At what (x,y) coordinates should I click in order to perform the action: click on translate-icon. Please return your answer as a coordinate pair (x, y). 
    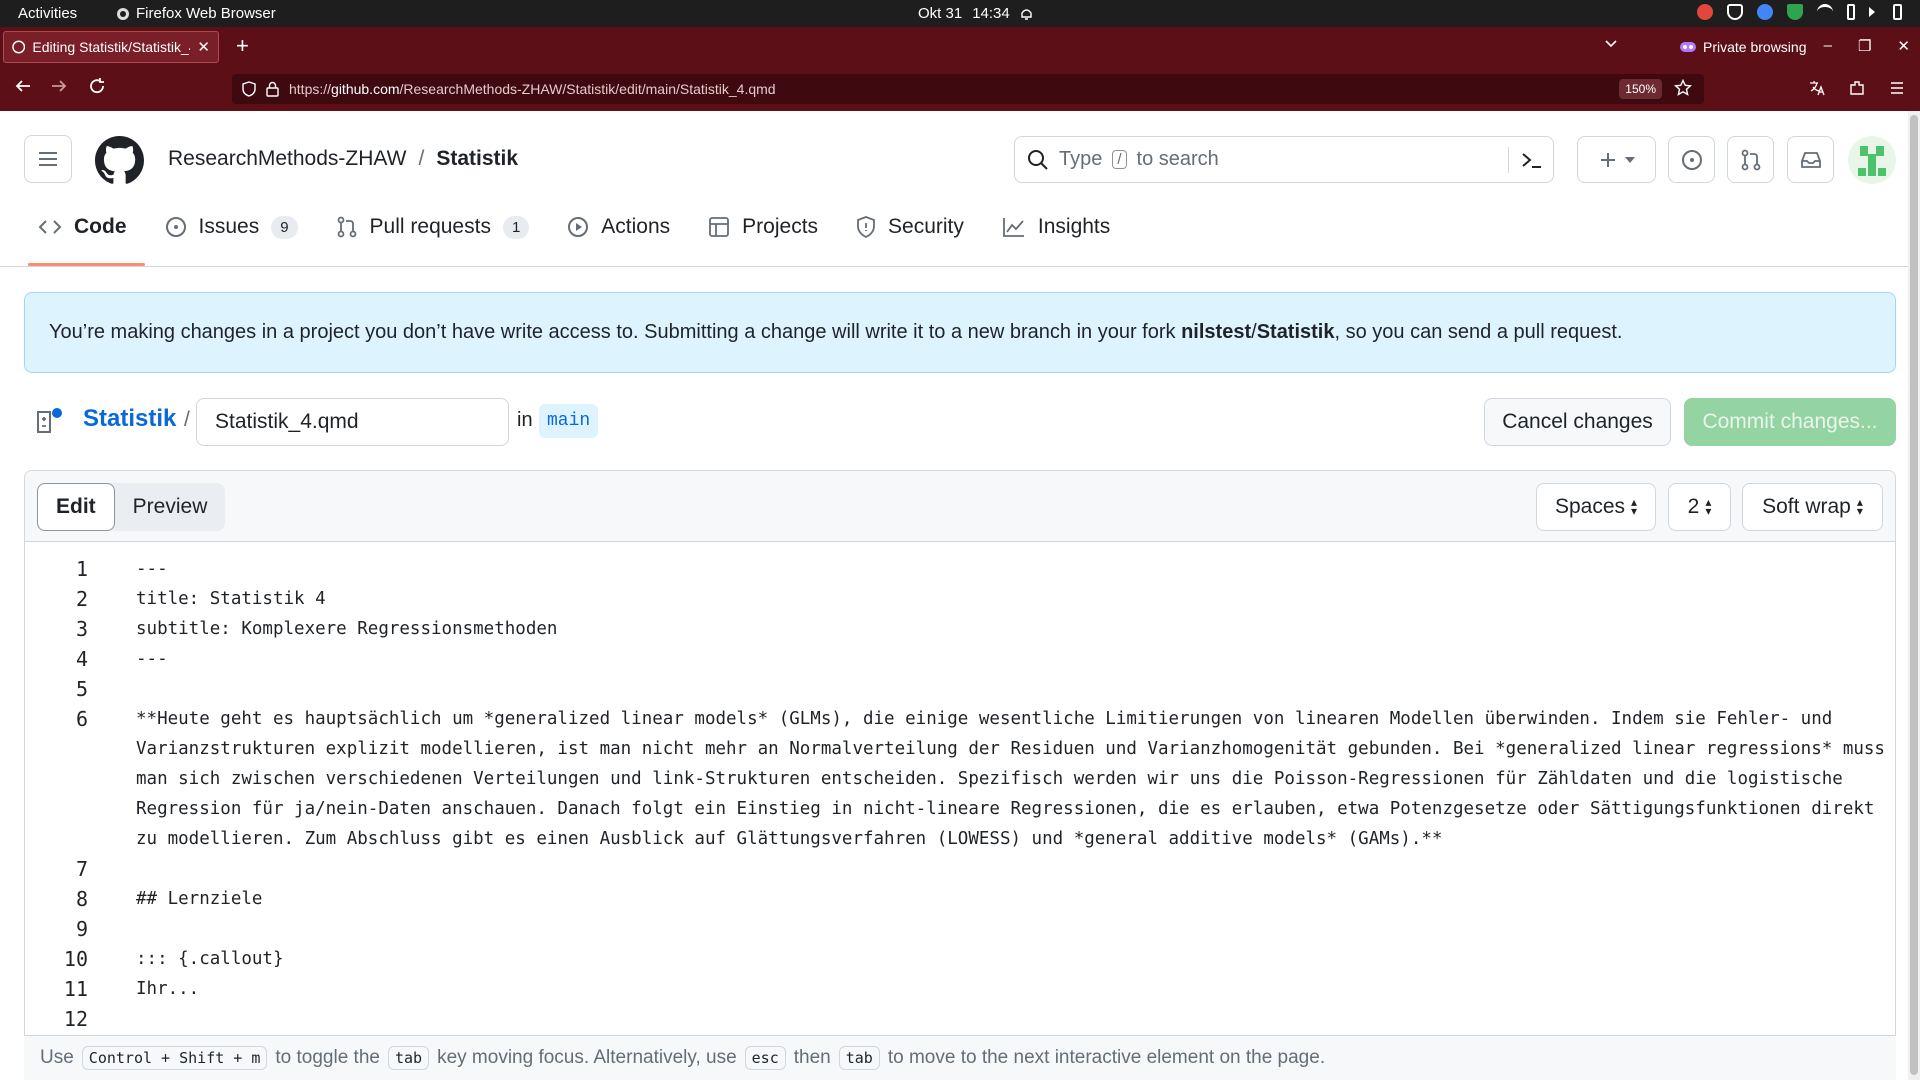
    Looking at the image, I should click on (1817, 88).